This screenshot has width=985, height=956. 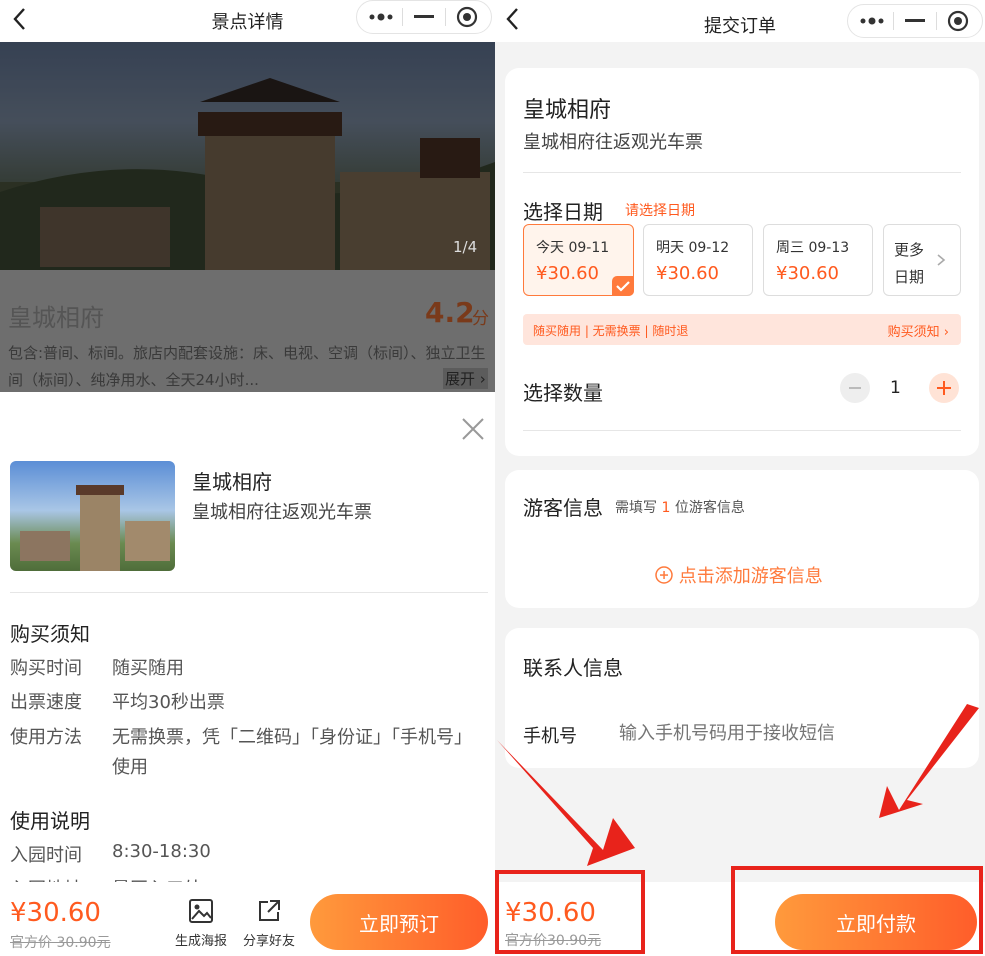 I want to click on notice-value: 平均30秒出票, so click(x=168, y=702).